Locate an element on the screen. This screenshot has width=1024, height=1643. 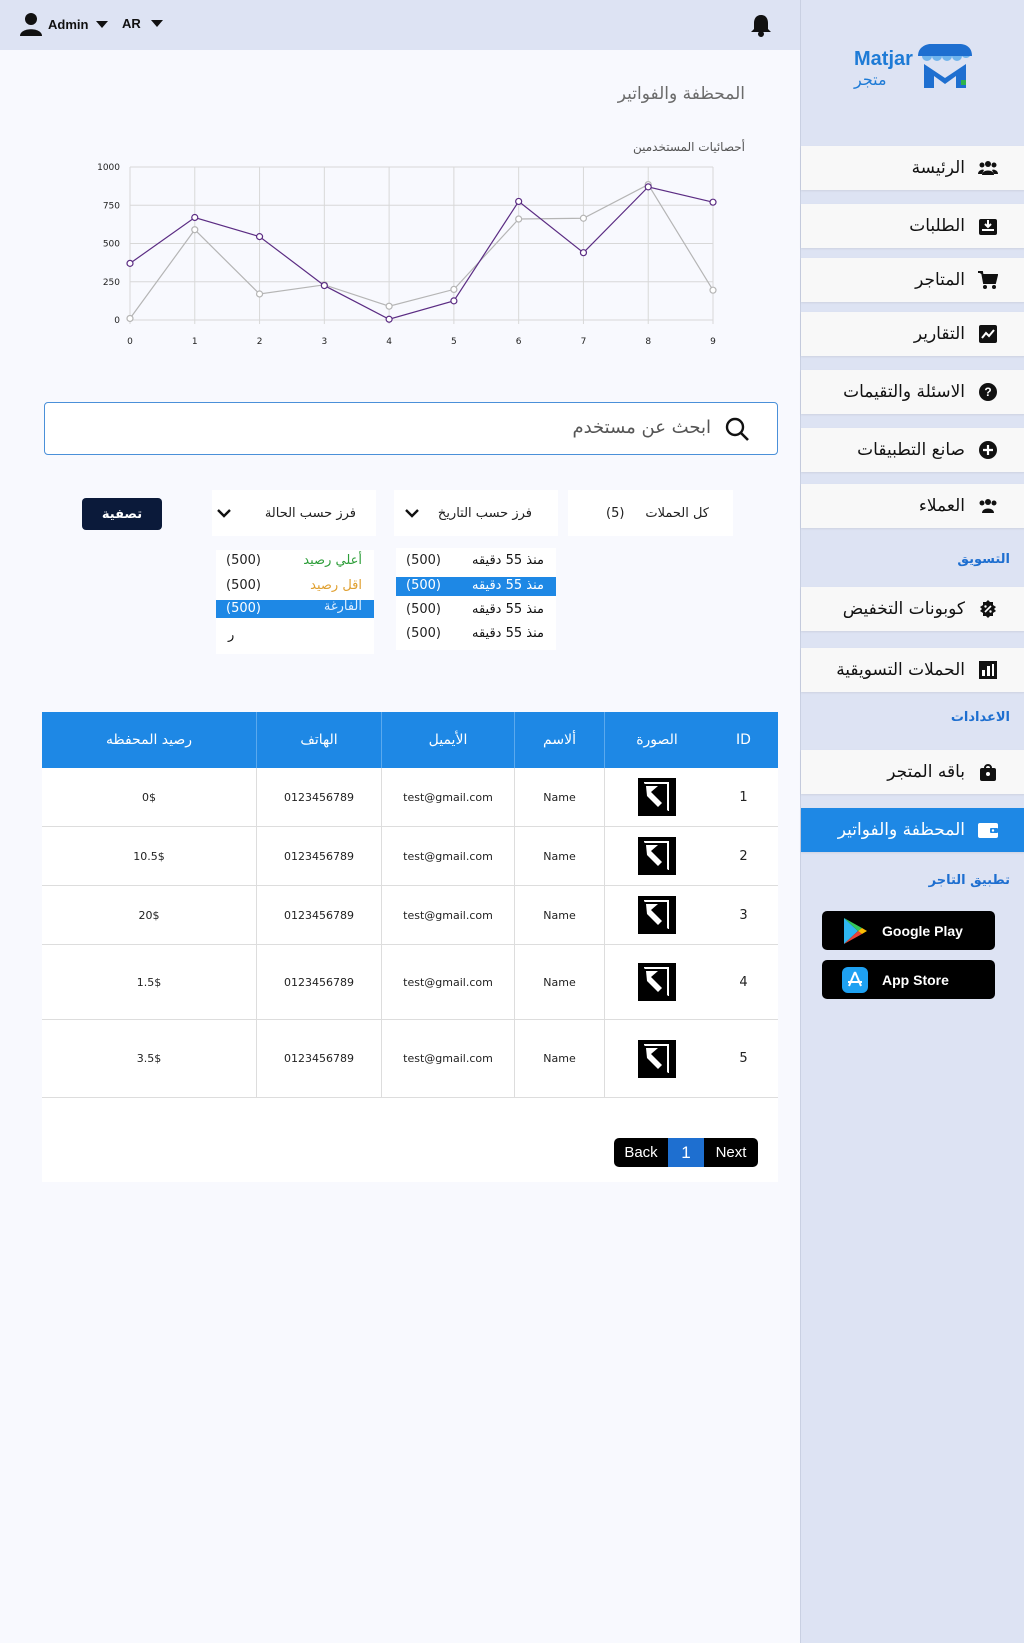
discount-badge-icon is located at coordinates (988, 609).